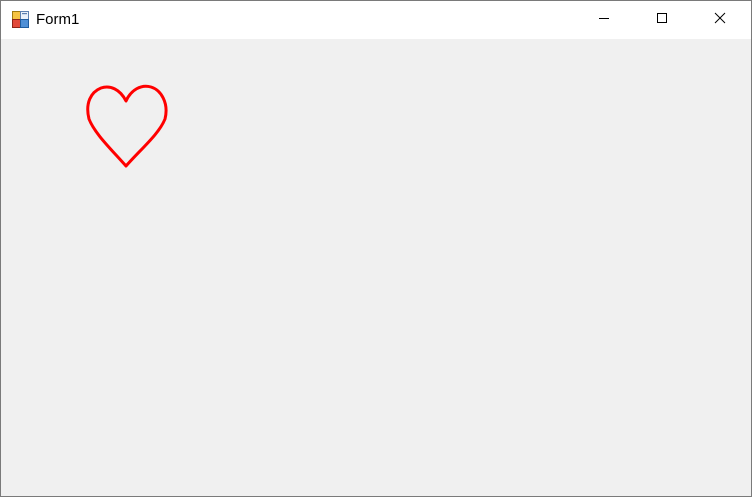 The height and width of the screenshot is (497, 752). I want to click on heart-outline, so click(127, 126).